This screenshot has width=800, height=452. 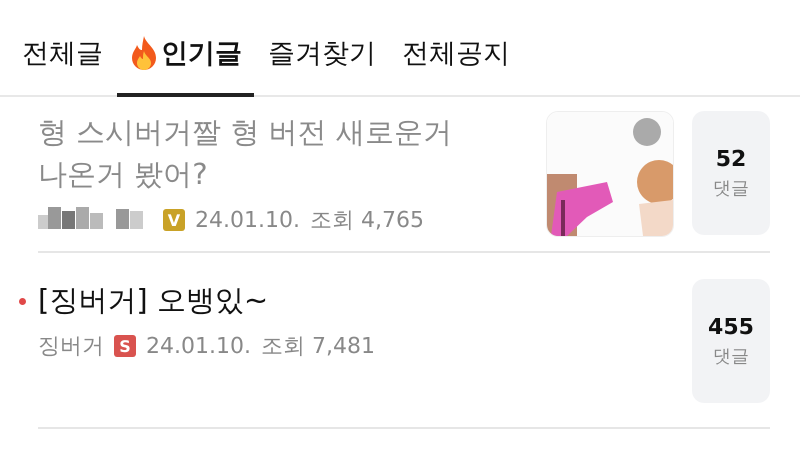 What do you see at coordinates (71, 347) in the screenshot?
I see `author-name: 징버거` at bounding box center [71, 347].